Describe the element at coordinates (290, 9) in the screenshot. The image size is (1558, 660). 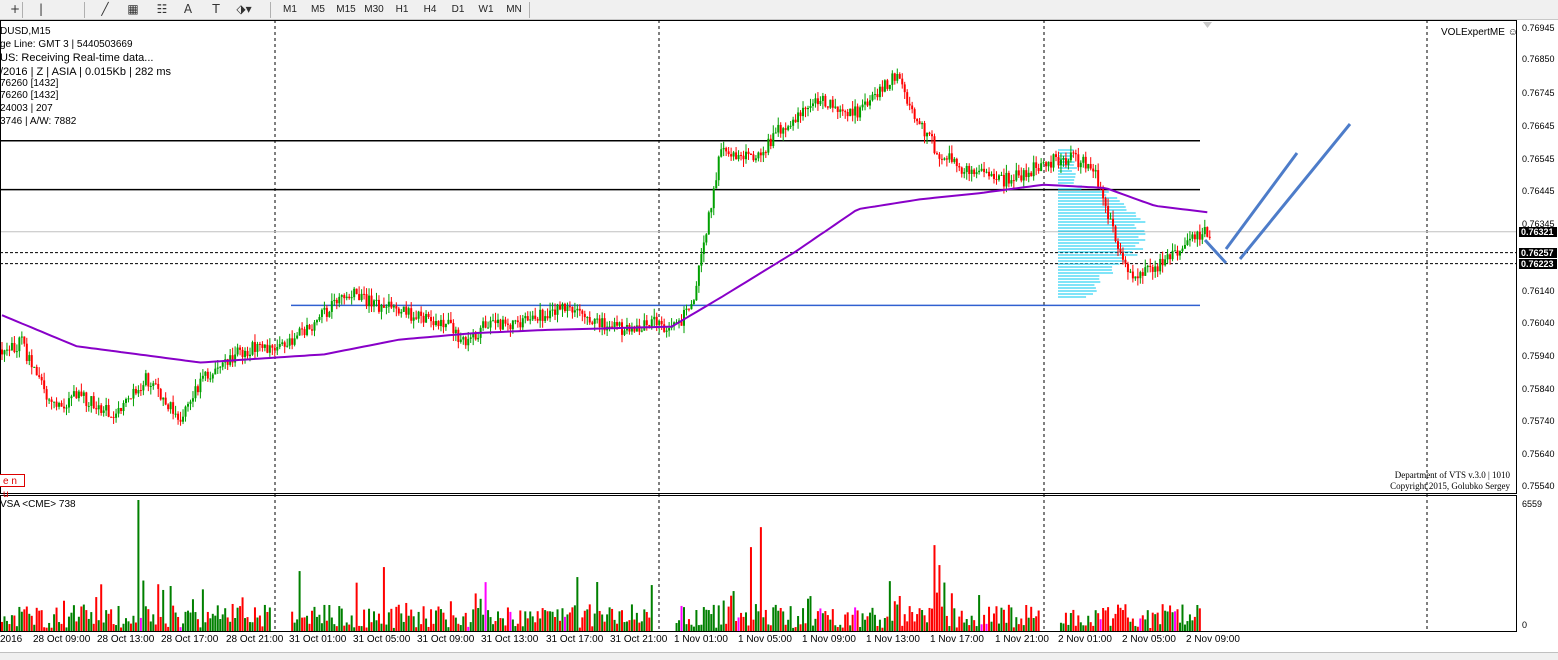
I see `timeframe-m1-button: M1` at that location.